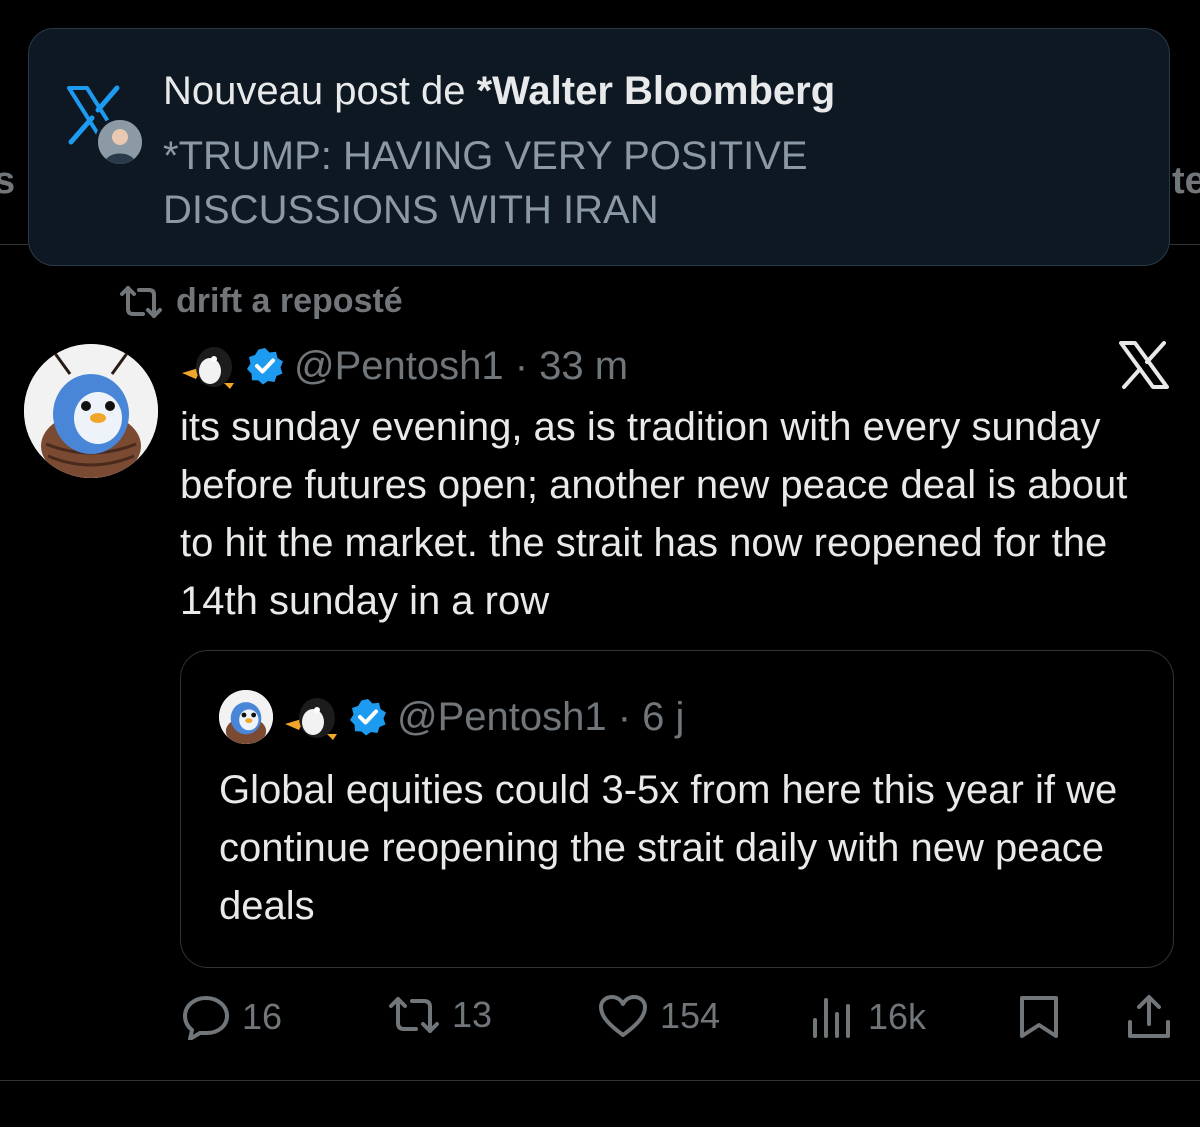 Image resolution: width=1200 pixels, height=1127 pixels. What do you see at coordinates (833, 1017) in the screenshot?
I see `views-chart-icon` at bounding box center [833, 1017].